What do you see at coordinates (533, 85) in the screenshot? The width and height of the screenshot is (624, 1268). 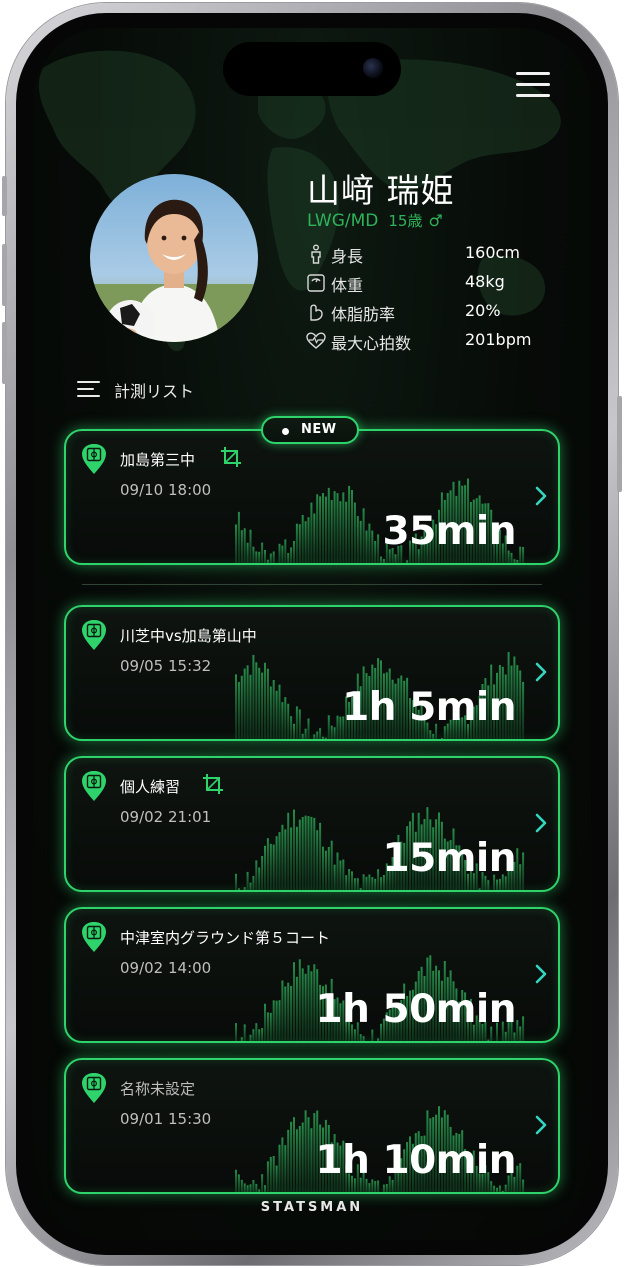 I see `hamburger-menu-button` at bounding box center [533, 85].